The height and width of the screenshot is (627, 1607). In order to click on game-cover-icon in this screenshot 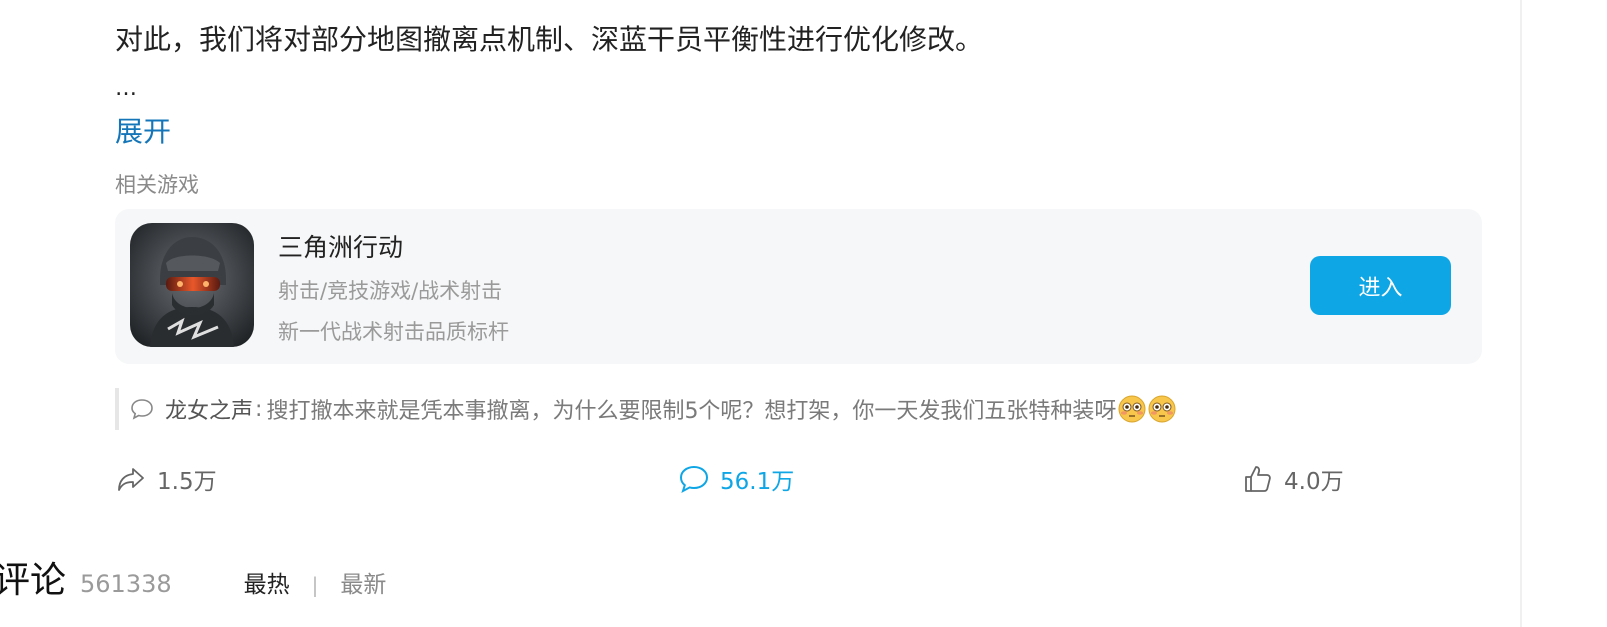, I will do `click(192, 285)`.